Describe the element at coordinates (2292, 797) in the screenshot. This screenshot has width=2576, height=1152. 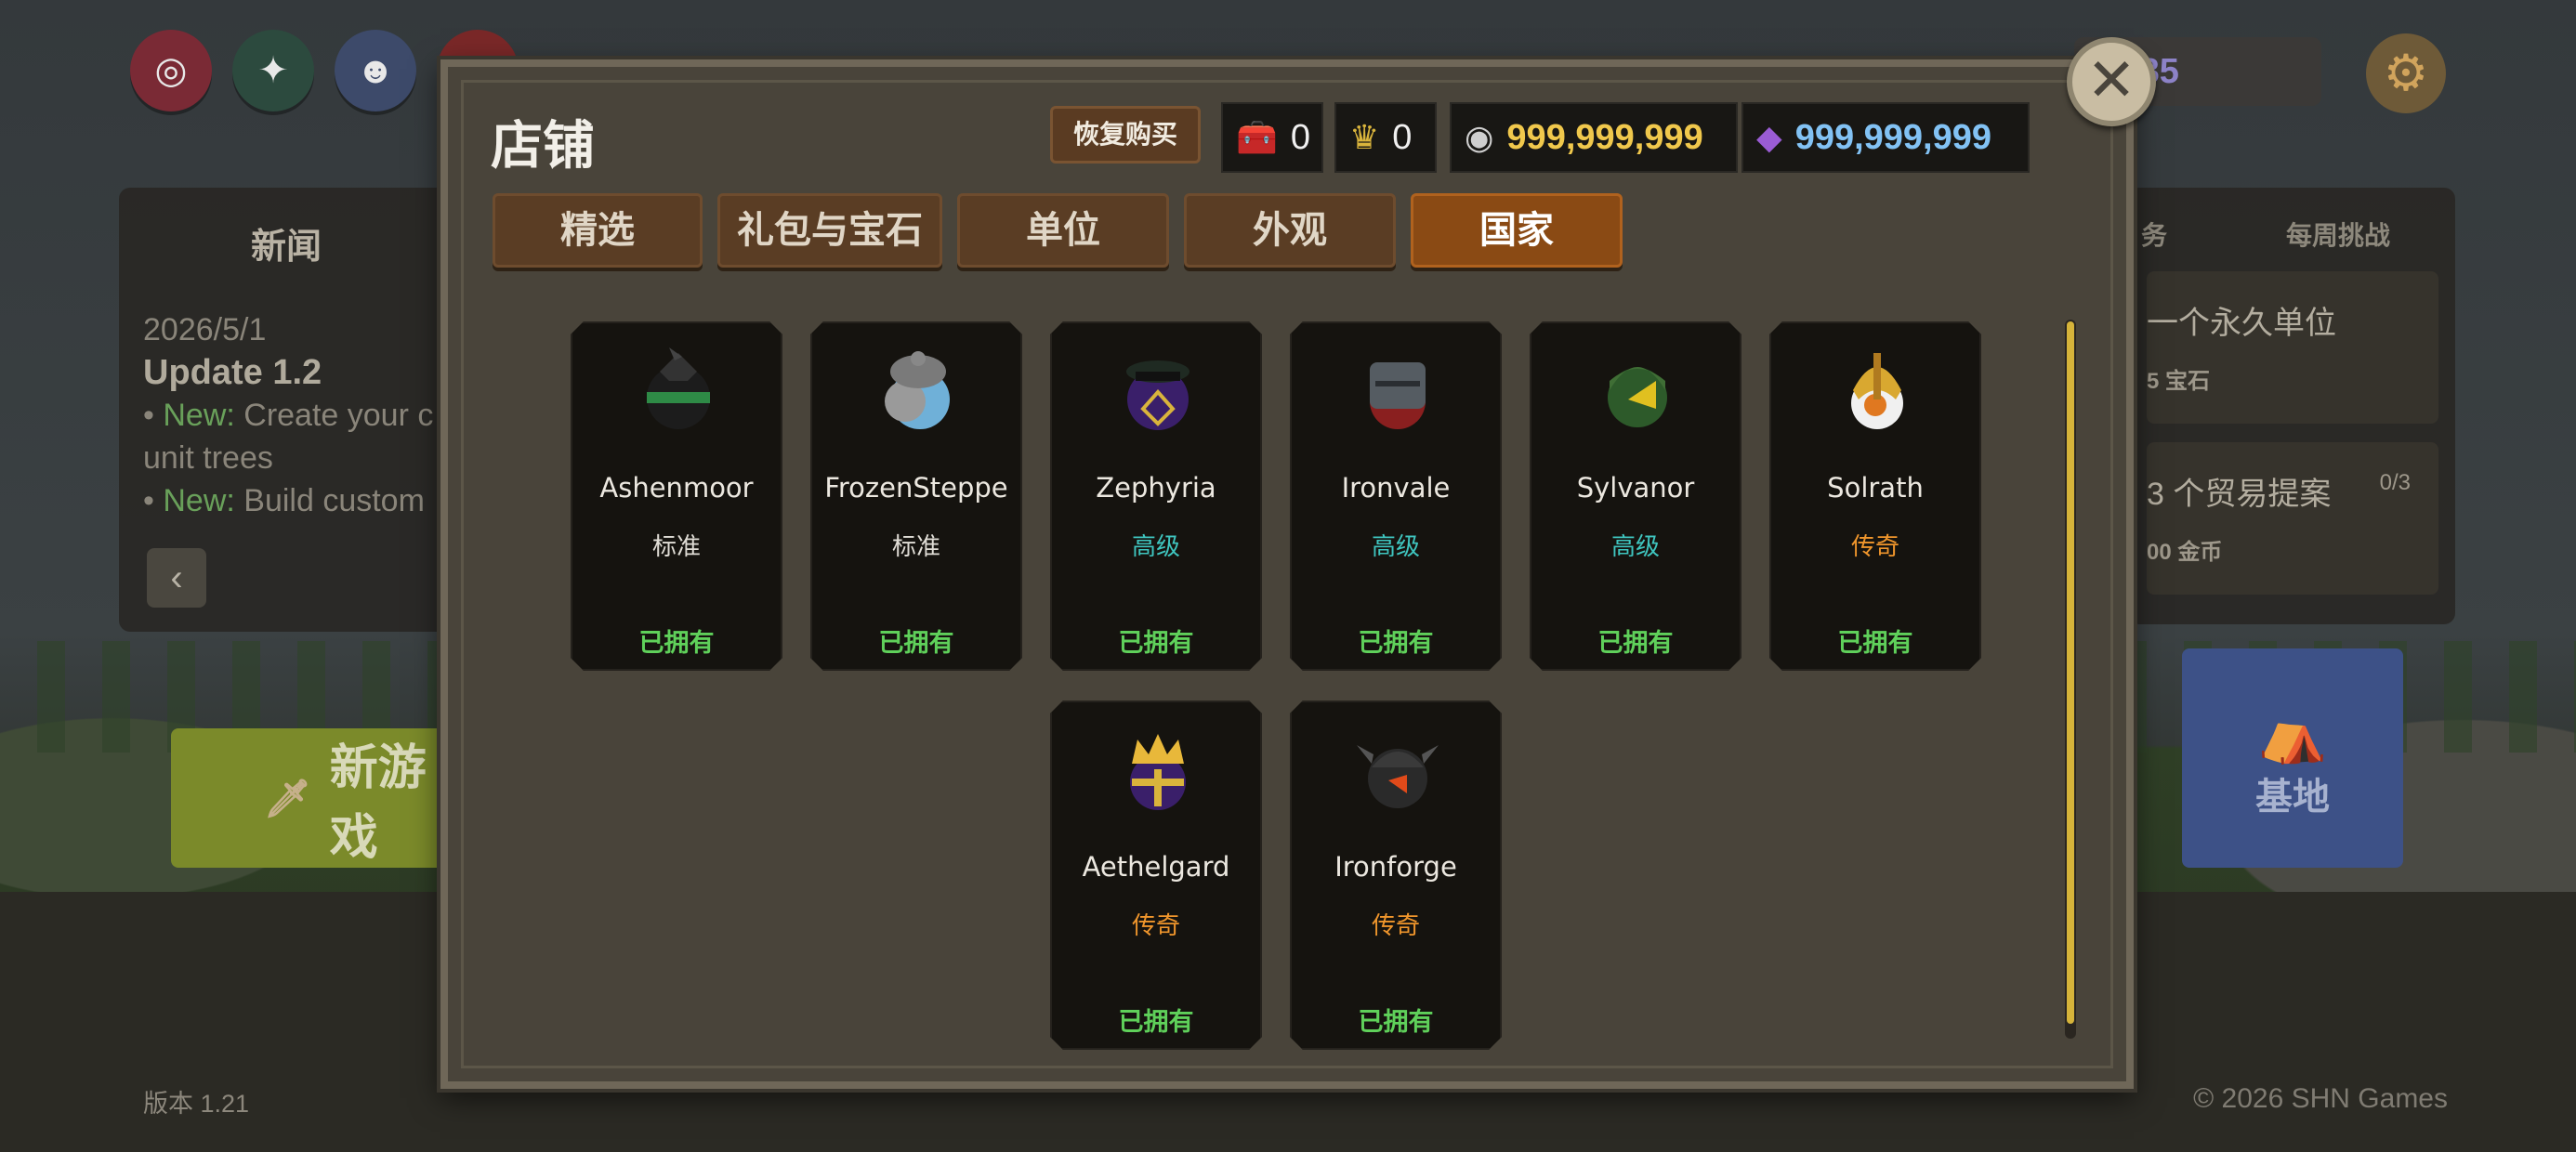
I see `base-label: 基地` at that location.